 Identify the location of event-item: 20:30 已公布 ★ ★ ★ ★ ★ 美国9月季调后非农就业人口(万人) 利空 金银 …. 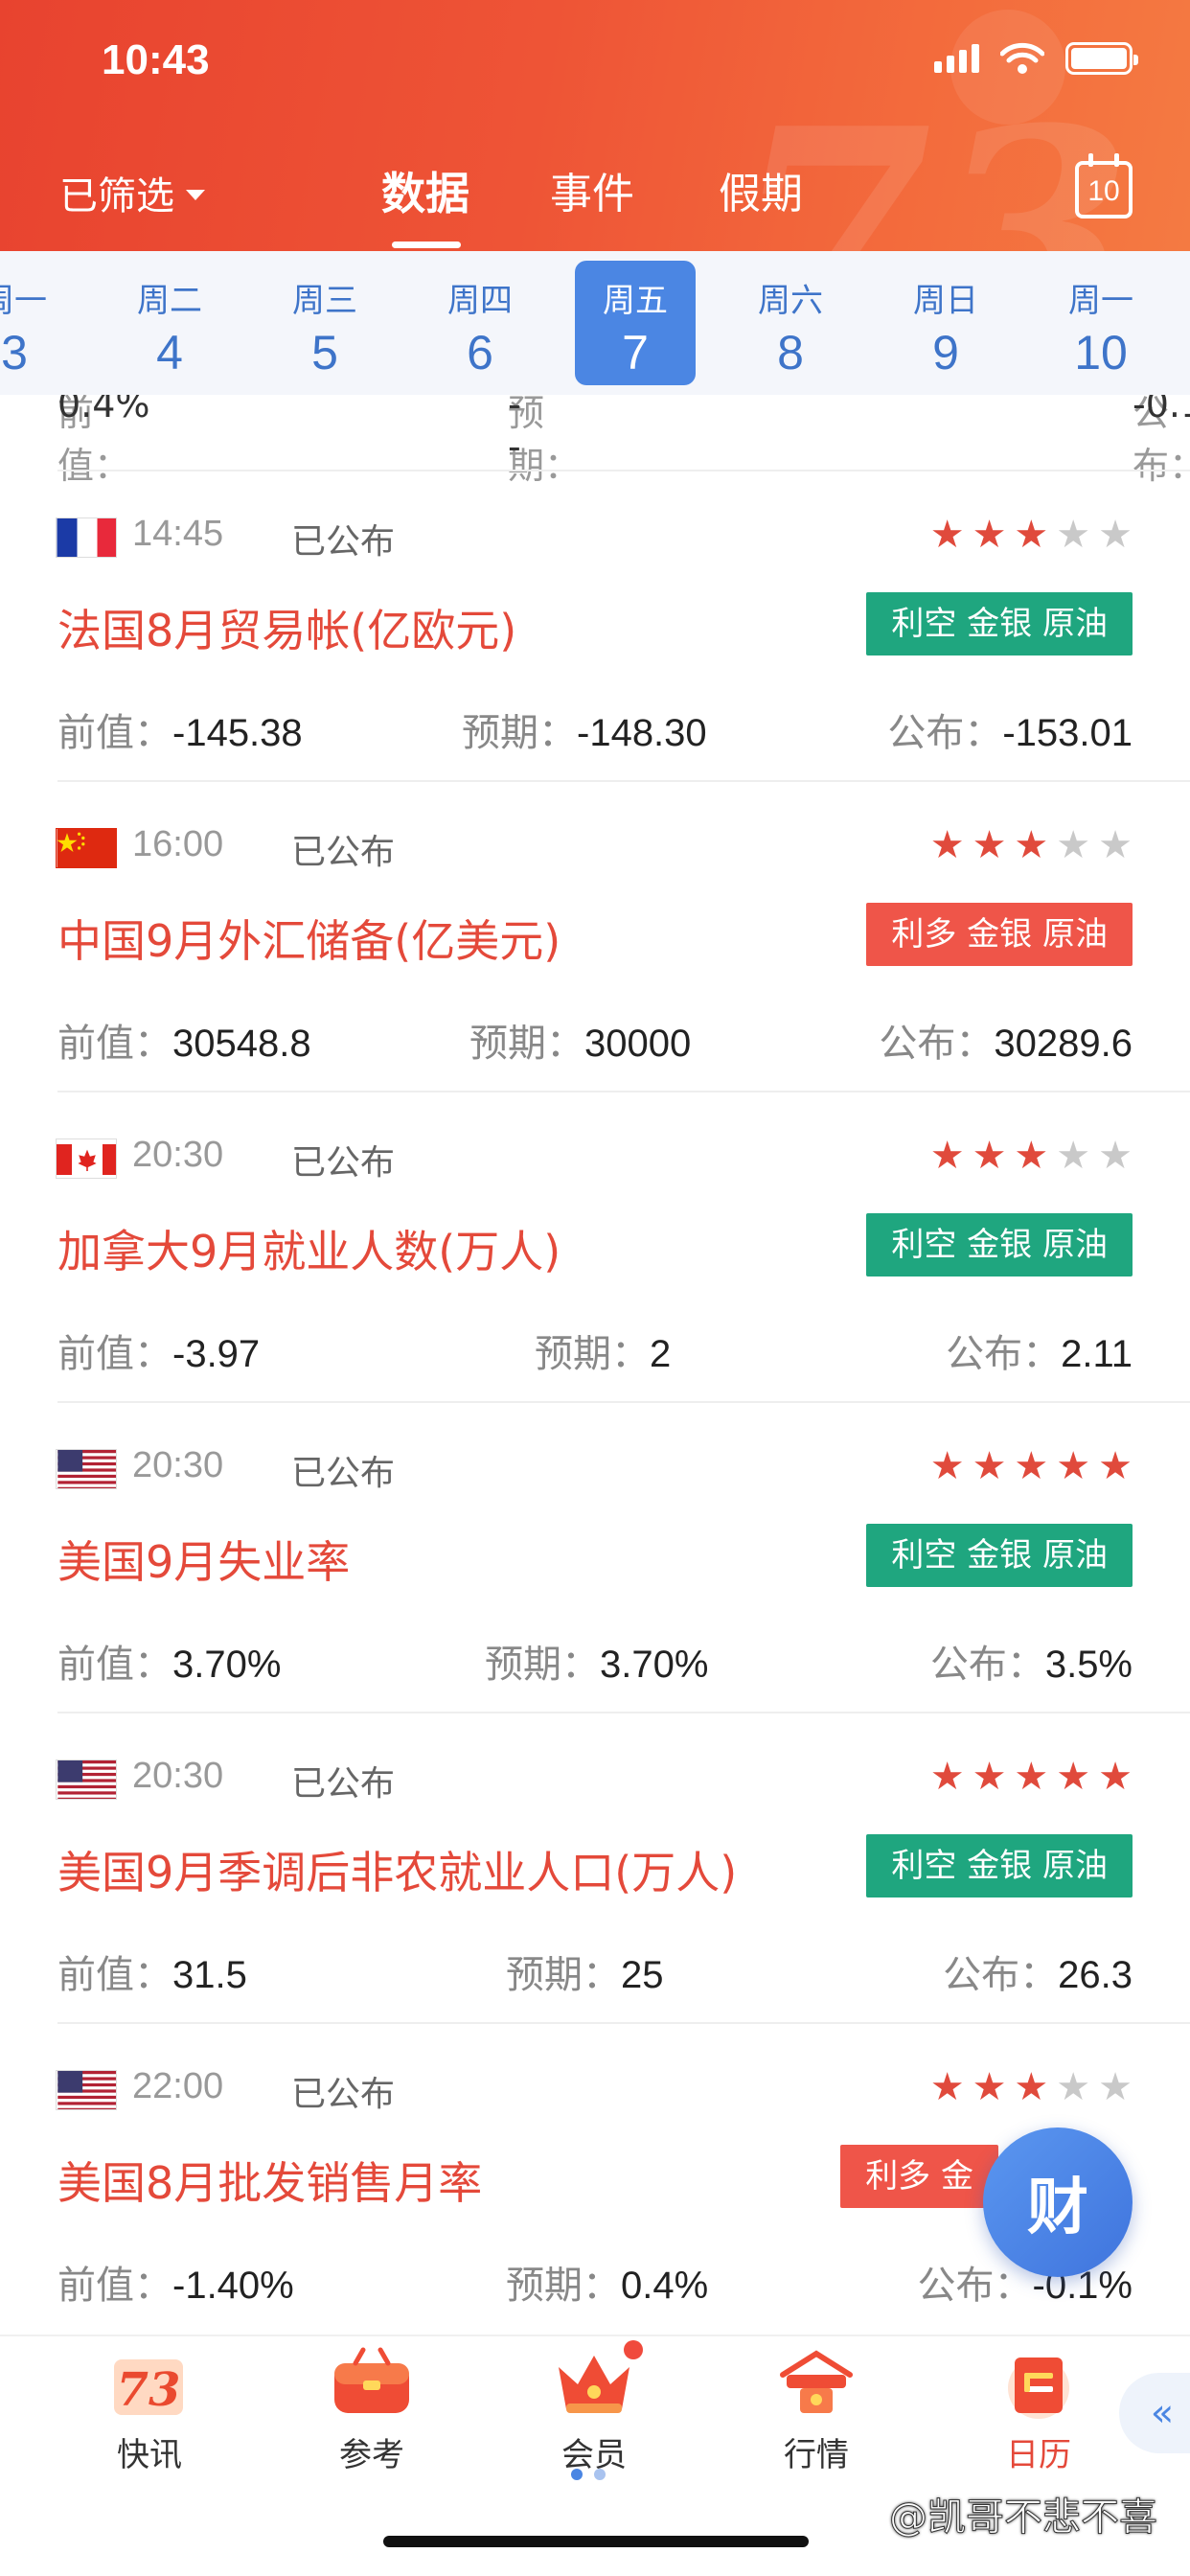
(595, 1869).